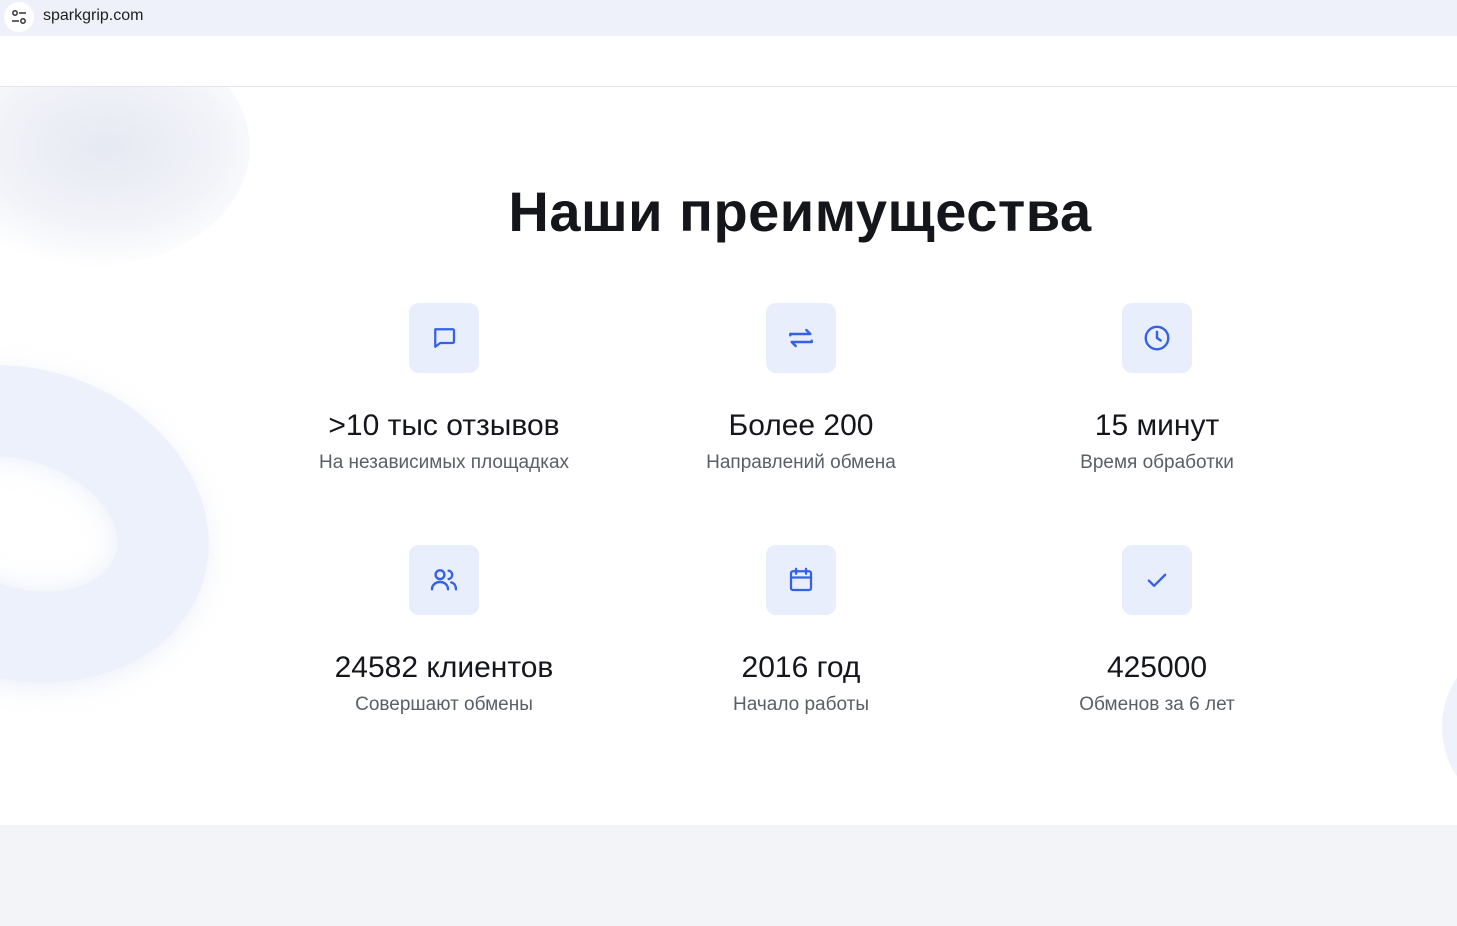  Describe the element at coordinates (1157, 389) in the screenshot. I see `feature-processing-time: 15 минут Время обработки` at that location.